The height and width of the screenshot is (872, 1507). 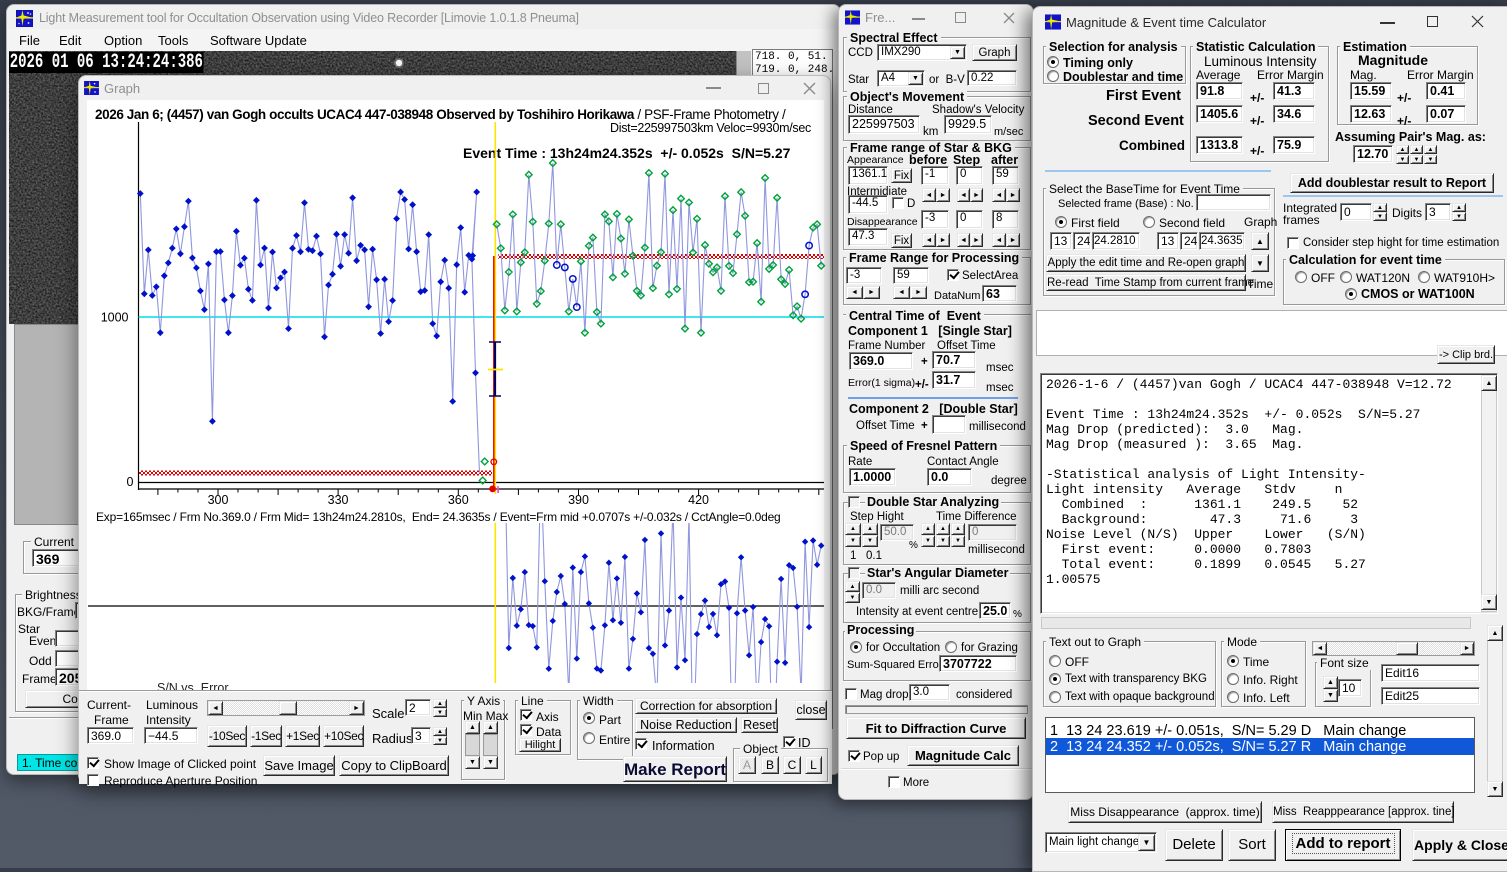 I want to click on svg-text: 1000, so click(x=115, y=318).